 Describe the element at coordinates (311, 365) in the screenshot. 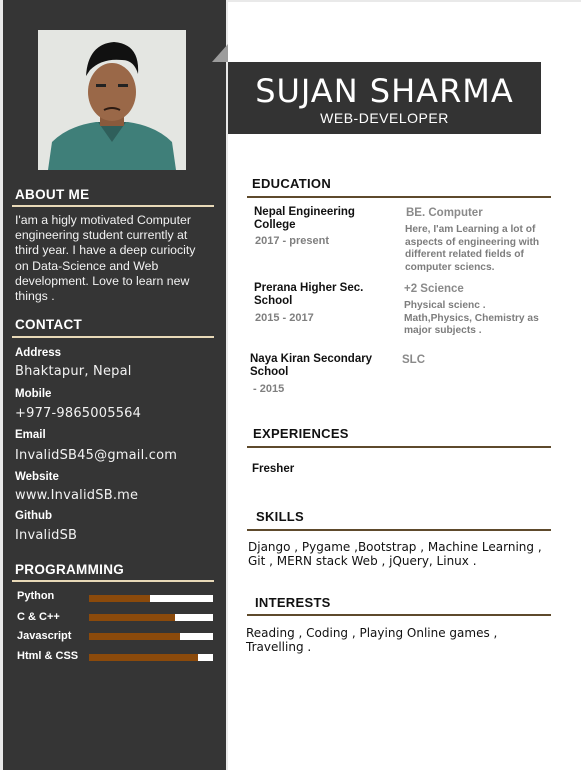

I see `education-institution: Naya Kiran Secondary School` at that location.